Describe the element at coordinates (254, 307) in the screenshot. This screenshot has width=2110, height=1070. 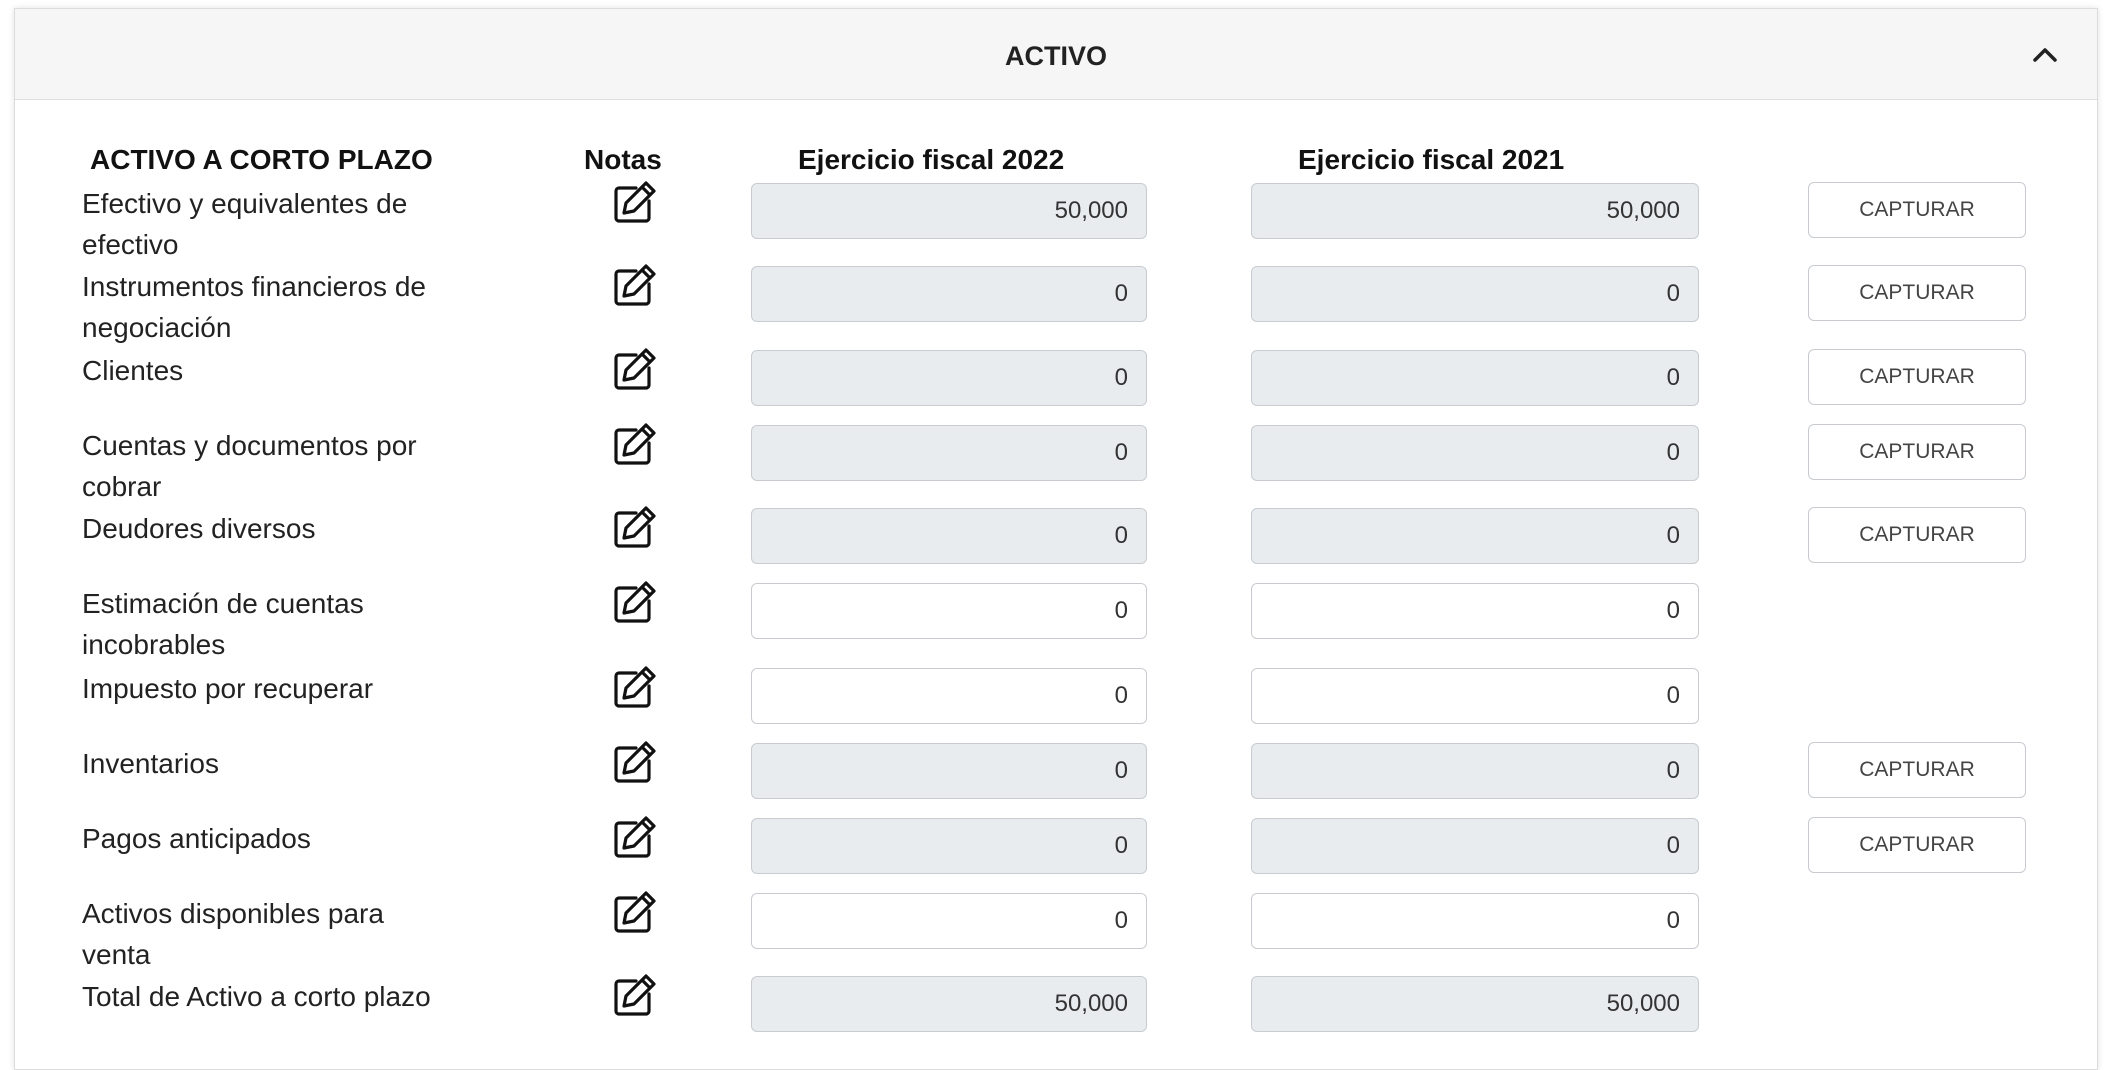
I see `row-label: Instrumentos financieros de negociación` at that location.